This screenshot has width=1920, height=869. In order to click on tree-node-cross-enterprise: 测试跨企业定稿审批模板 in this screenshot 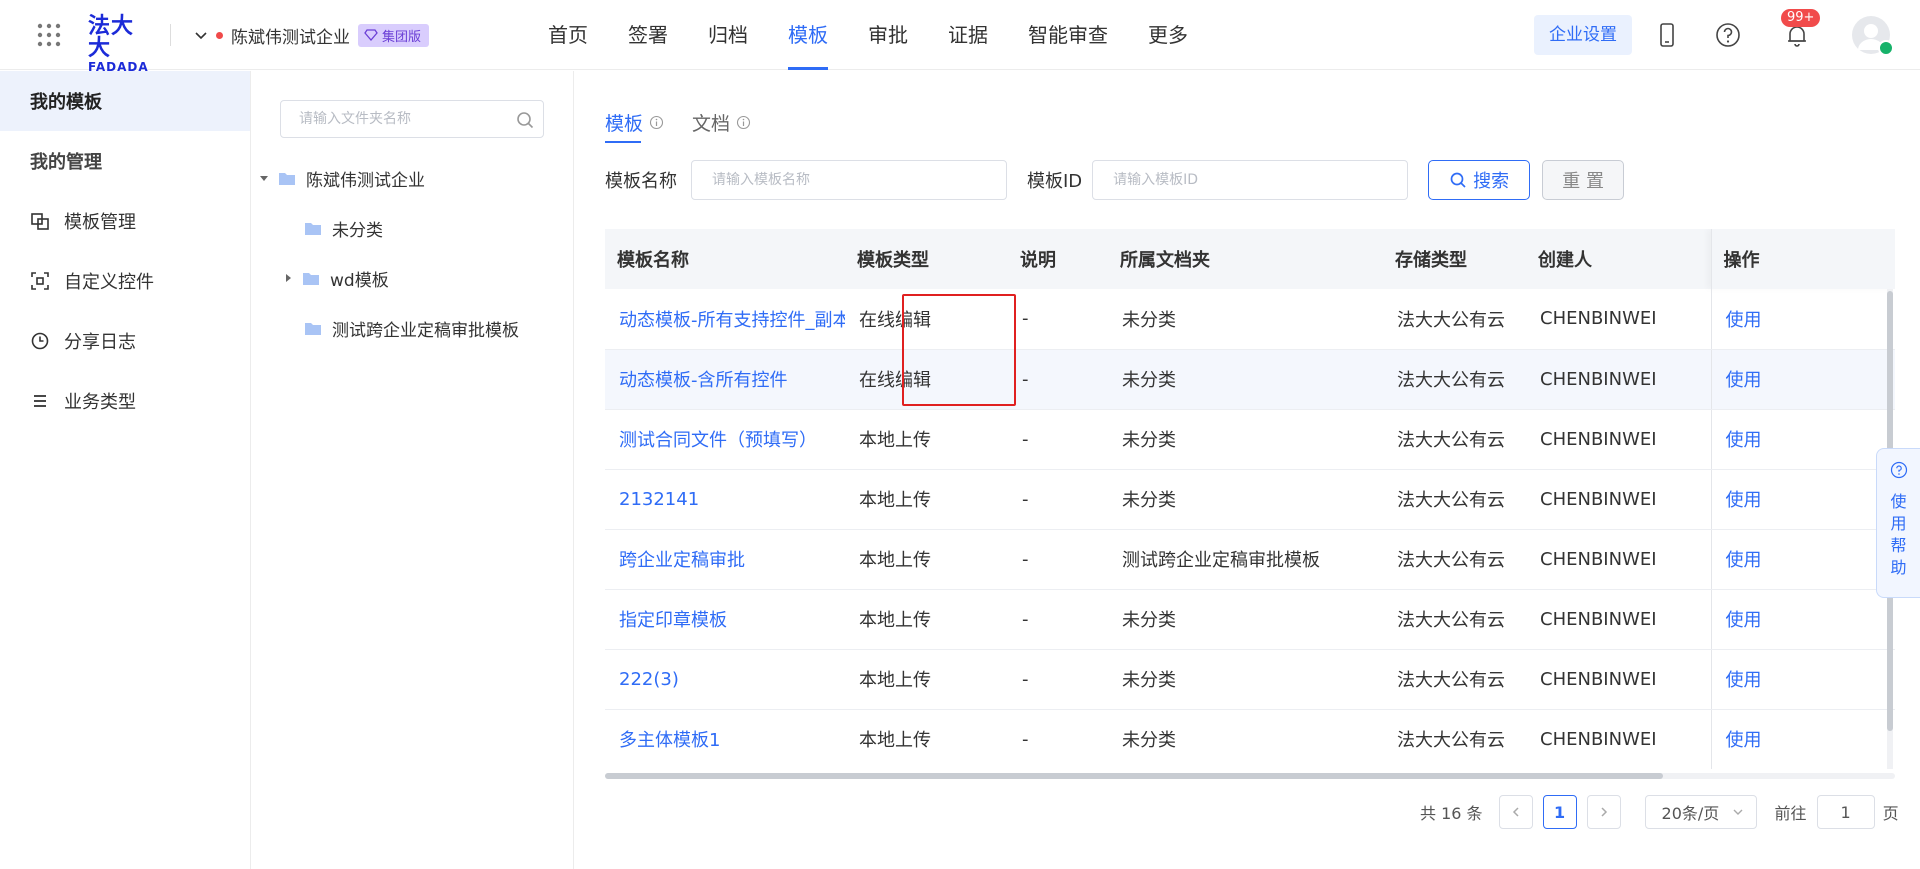, I will do `click(411, 328)`.